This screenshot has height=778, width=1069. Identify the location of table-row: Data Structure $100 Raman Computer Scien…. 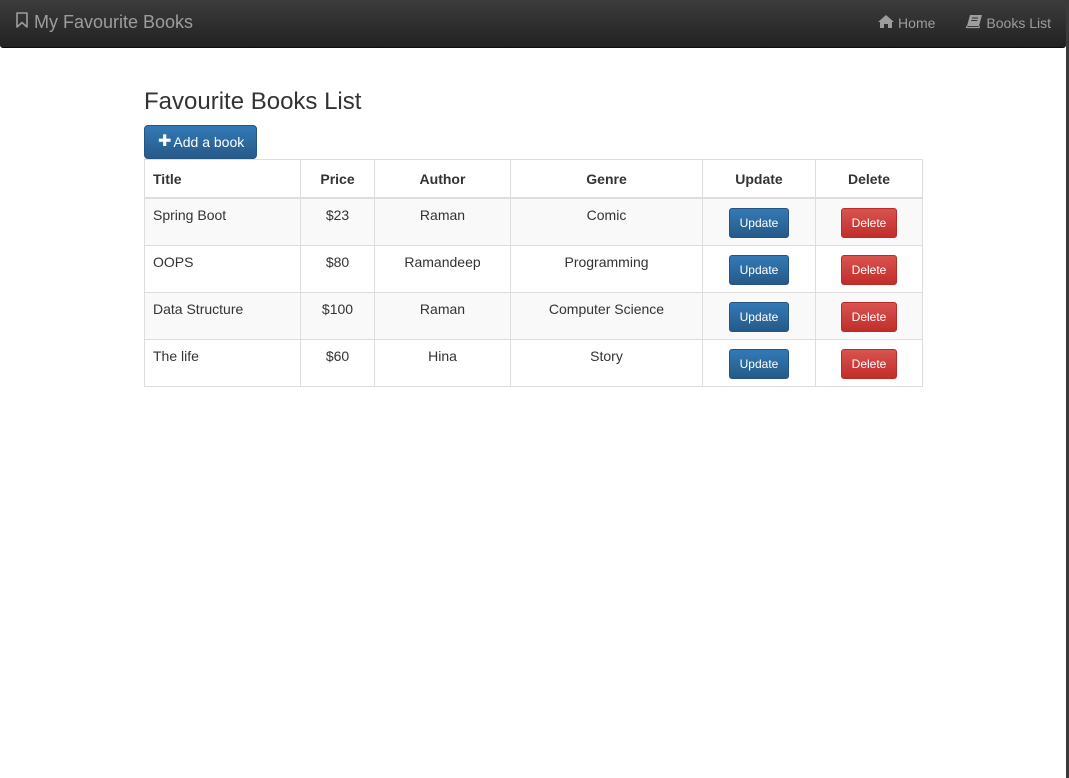
(533, 316).